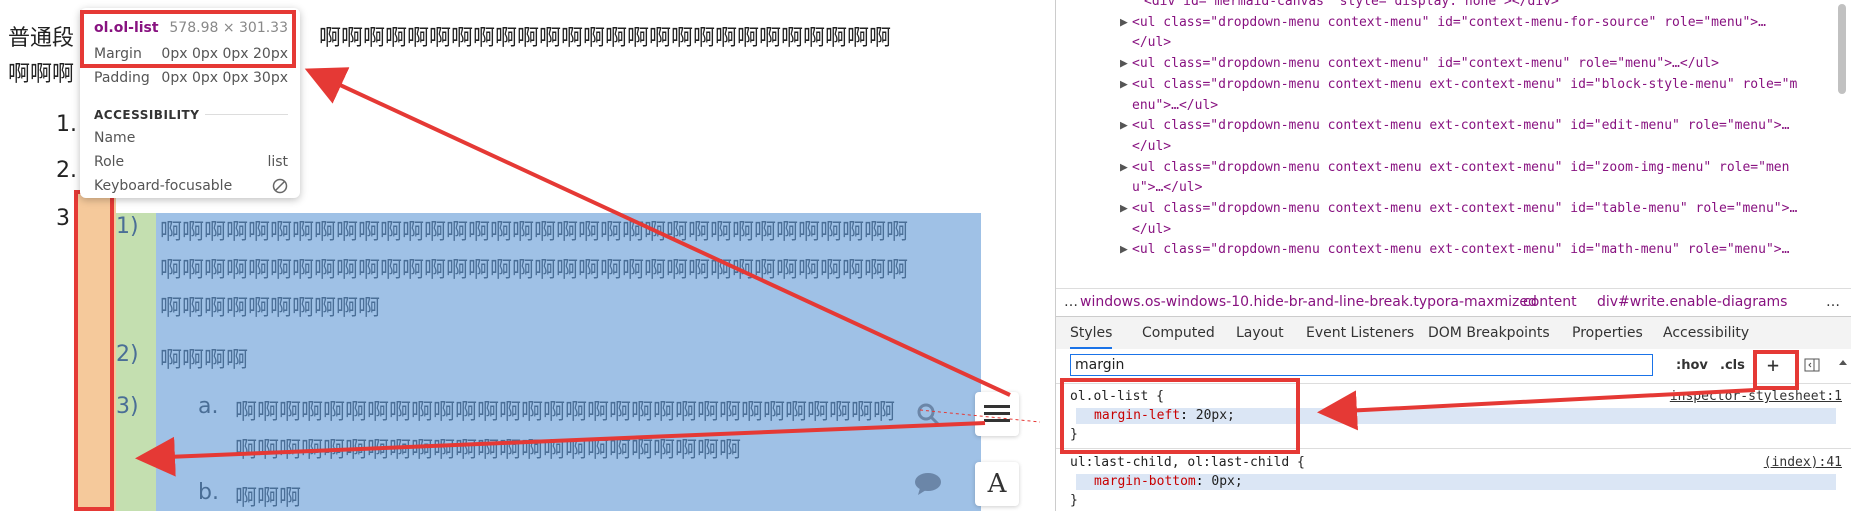 This screenshot has width=1851, height=511. What do you see at coordinates (980, 416) in the screenshot?
I see `dashed-guide` at bounding box center [980, 416].